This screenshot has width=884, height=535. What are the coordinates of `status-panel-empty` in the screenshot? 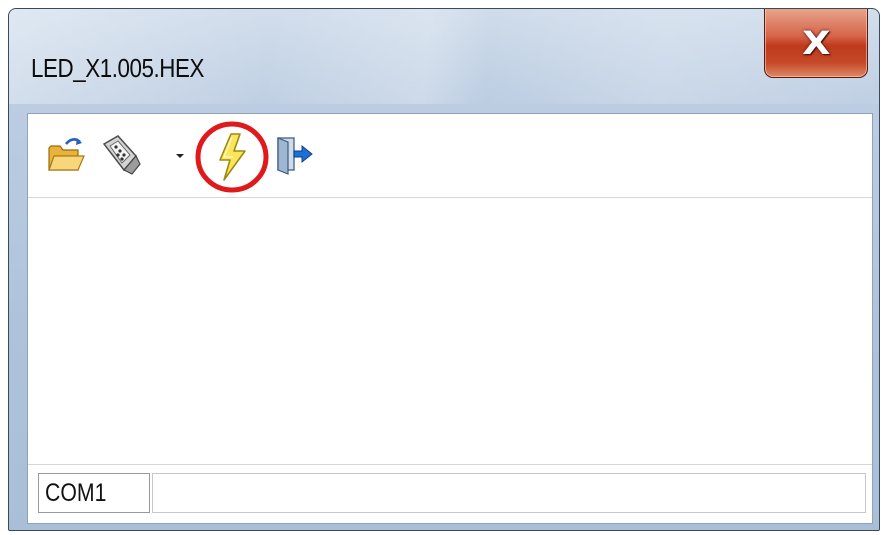 It's located at (509, 493).